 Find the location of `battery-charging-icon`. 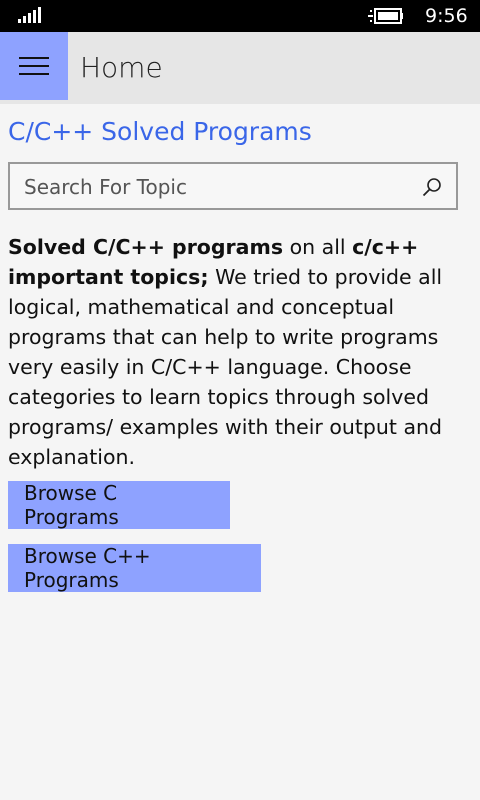

battery-charging-icon is located at coordinates (385, 16).